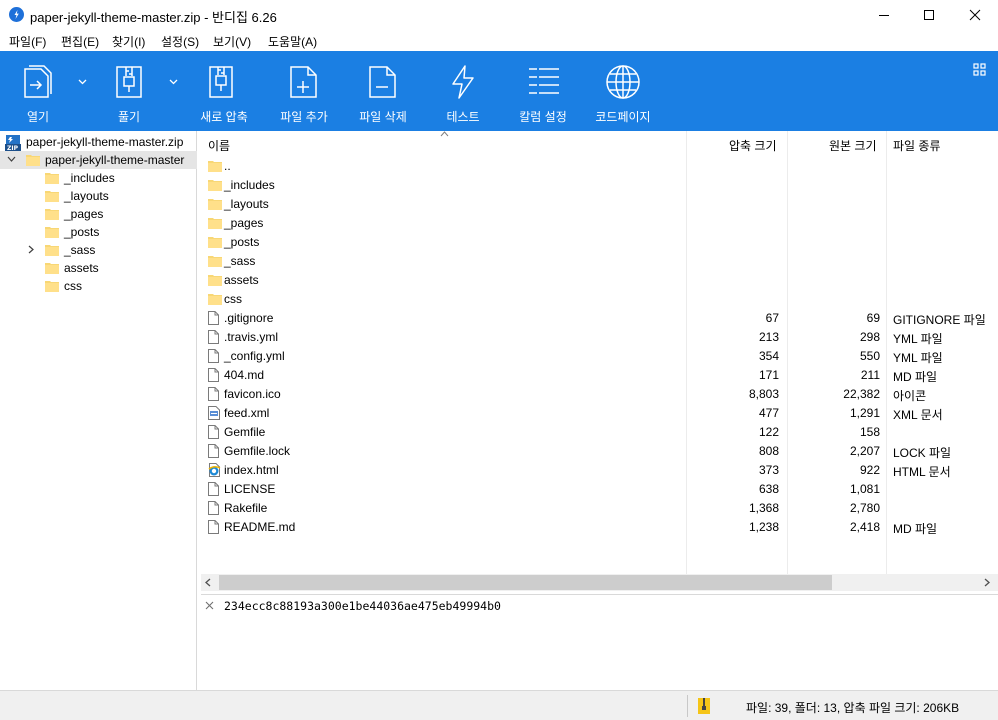  I want to click on maximize-button, so click(929, 15).